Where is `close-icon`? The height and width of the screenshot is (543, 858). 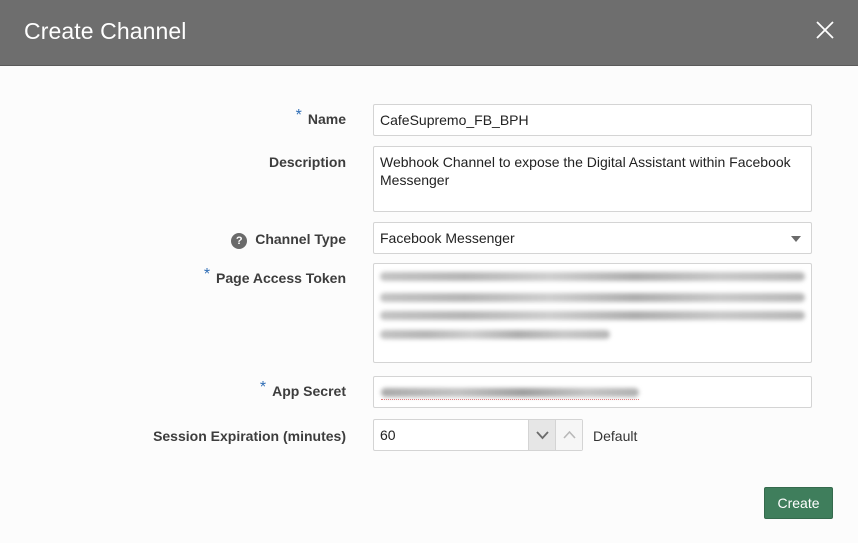
close-icon is located at coordinates (825, 30).